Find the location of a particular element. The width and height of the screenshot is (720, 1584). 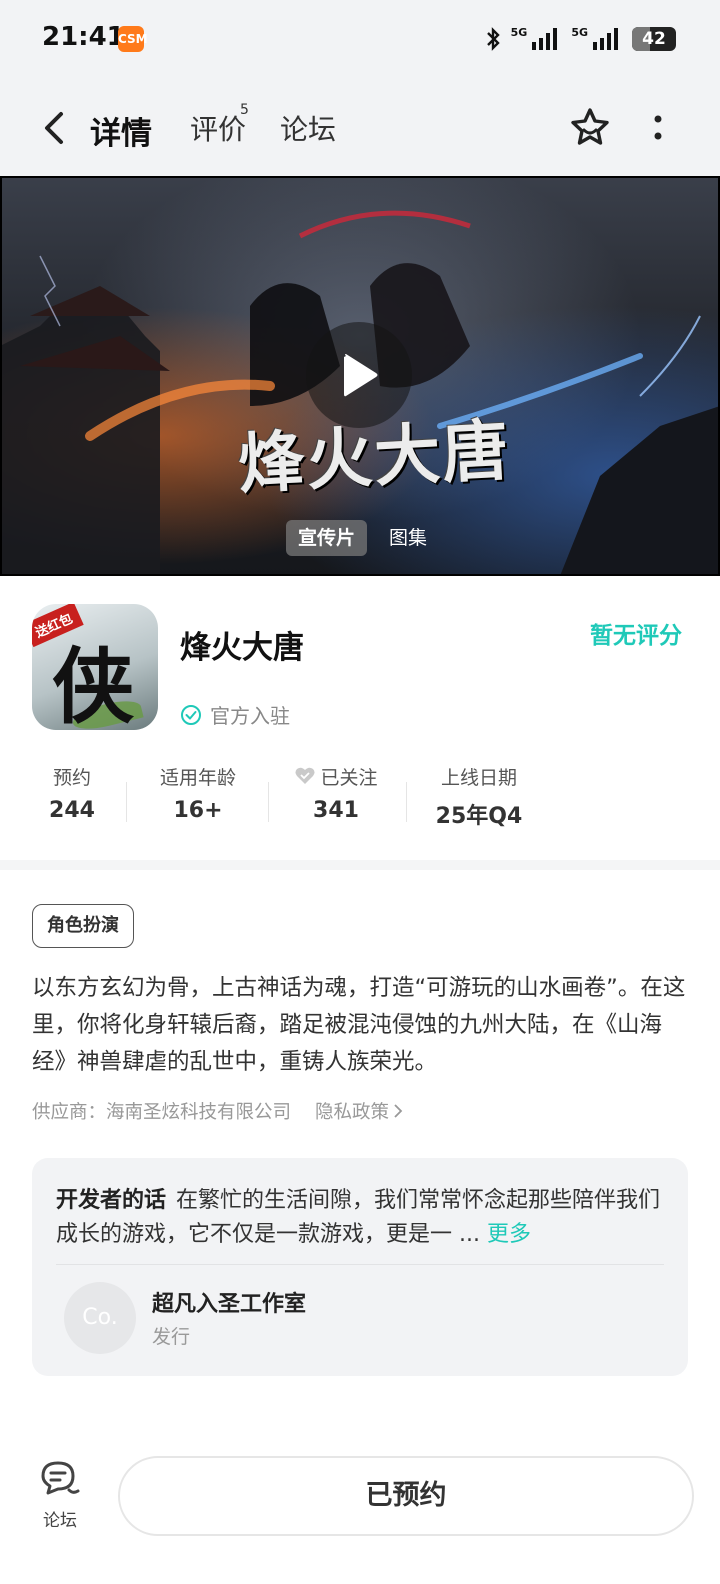

official-label: 官方入驻 is located at coordinates (250, 716).